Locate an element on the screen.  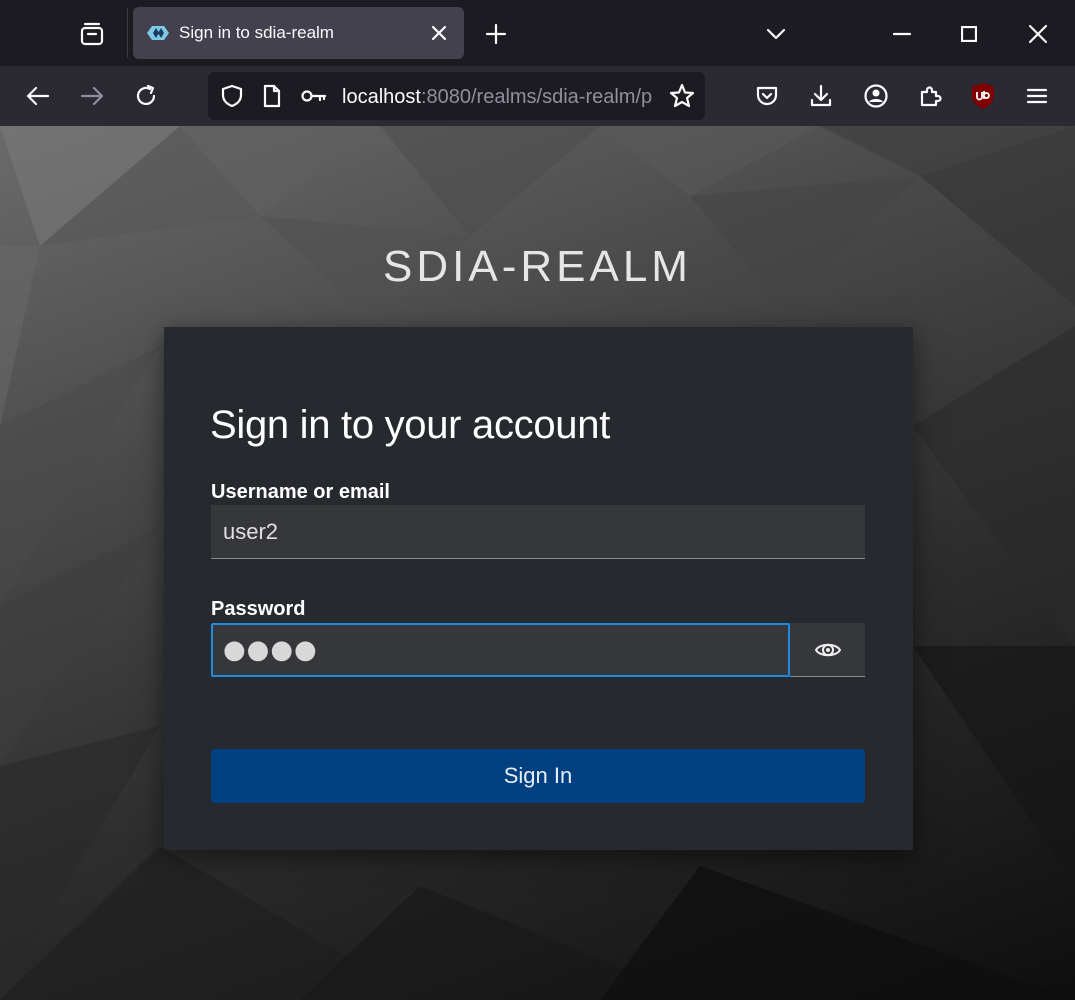
star-icon is located at coordinates (682, 95).